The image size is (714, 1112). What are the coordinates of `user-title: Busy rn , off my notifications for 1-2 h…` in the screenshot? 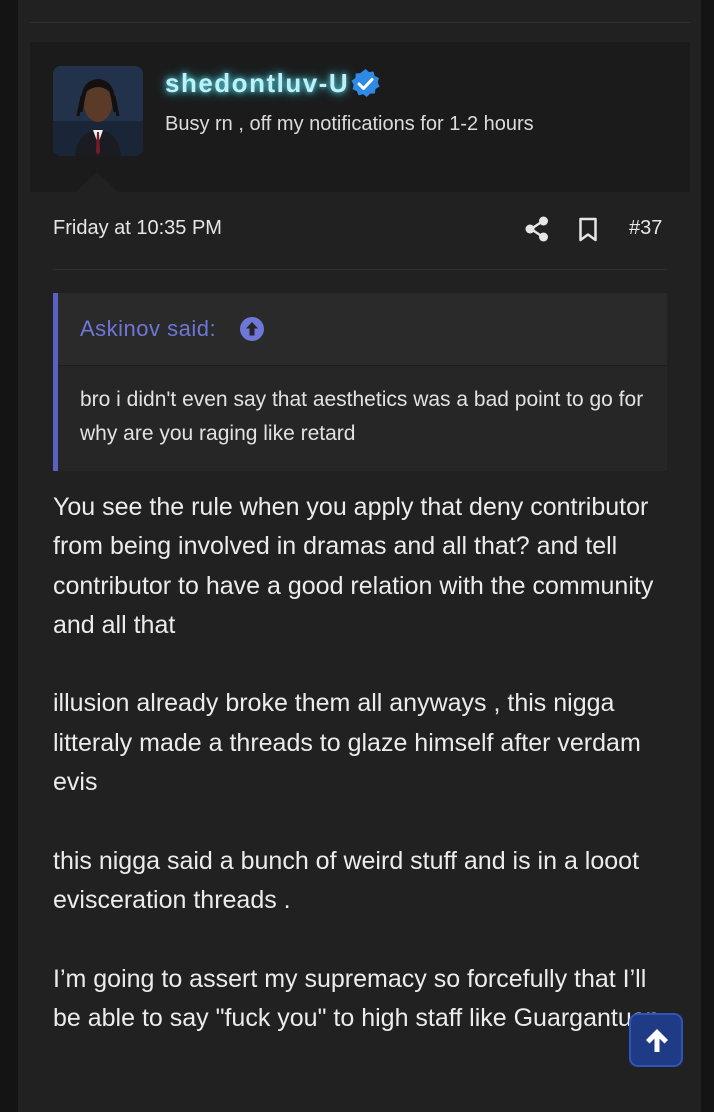 It's located at (349, 124).